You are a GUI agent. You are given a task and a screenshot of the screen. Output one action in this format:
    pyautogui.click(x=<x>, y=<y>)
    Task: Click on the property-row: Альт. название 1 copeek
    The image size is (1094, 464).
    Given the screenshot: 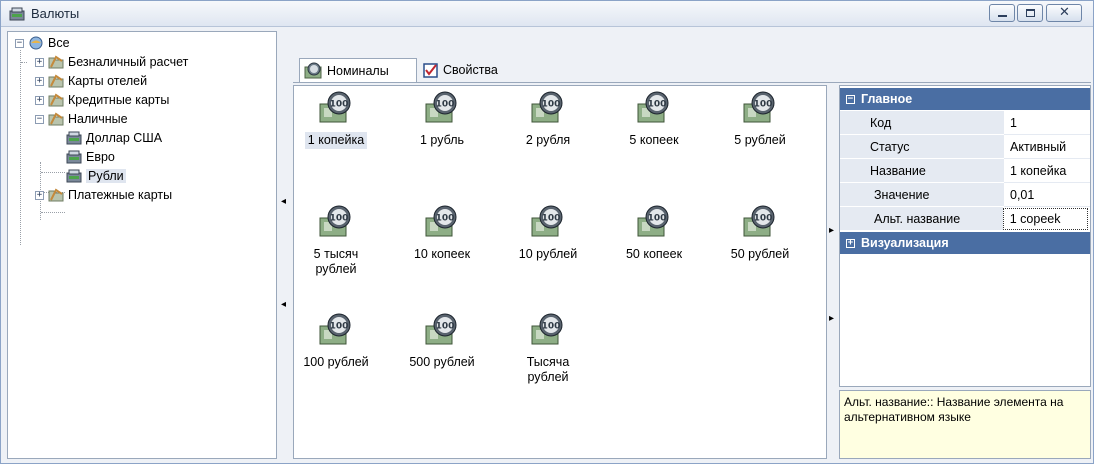 What is the action you would take?
    pyautogui.click(x=965, y=219)
    